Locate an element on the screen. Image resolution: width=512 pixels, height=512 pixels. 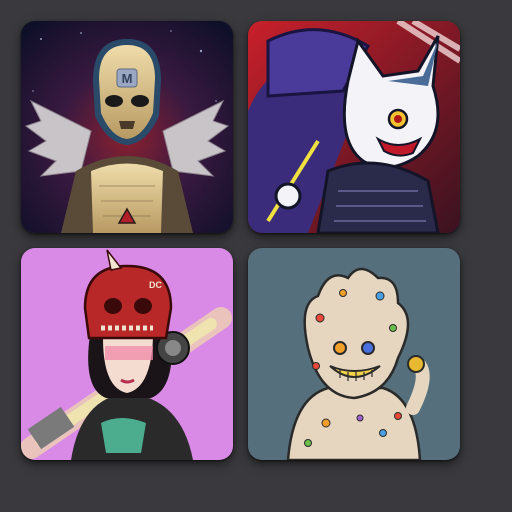
helmet-logo-text: M is located at coordinates (127, 78).